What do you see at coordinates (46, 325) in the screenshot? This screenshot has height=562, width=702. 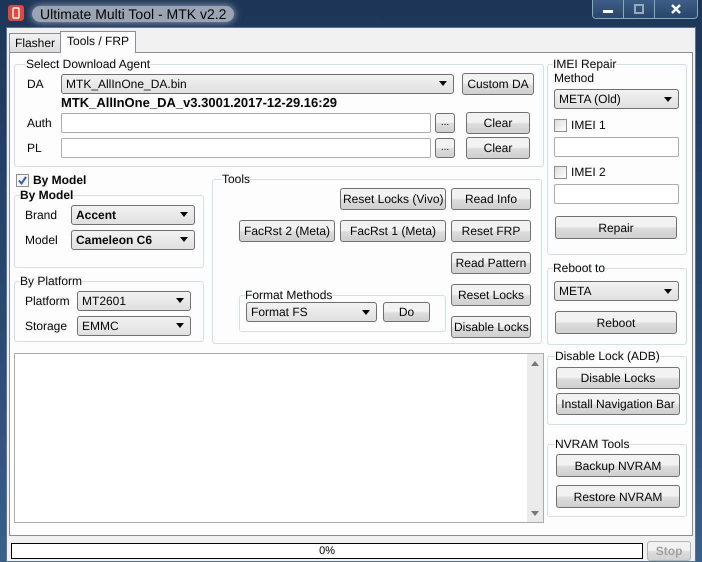 I see `field-label: Storage` at bounding box center [46, 325].